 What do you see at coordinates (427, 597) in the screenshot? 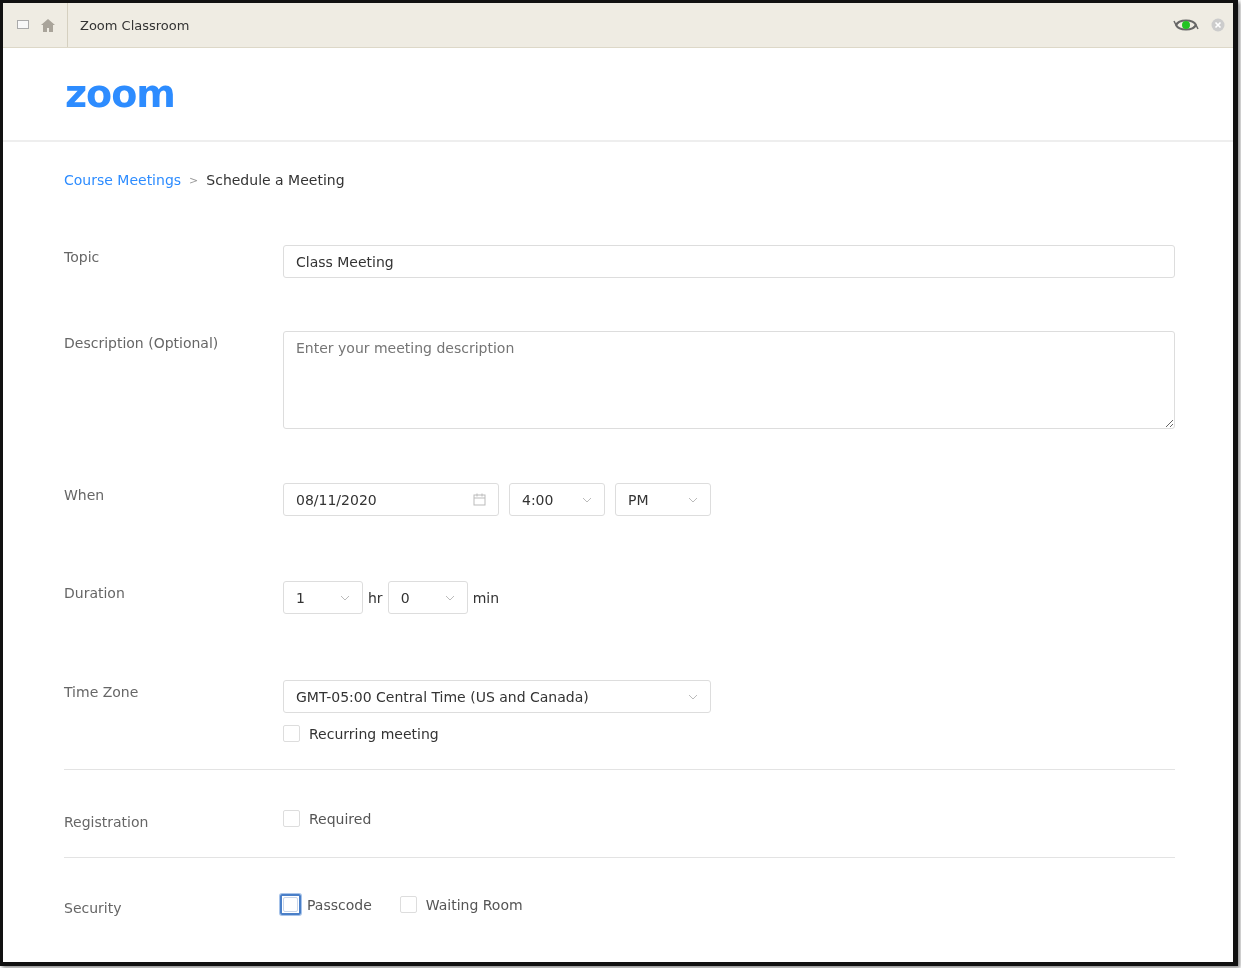
I see `dropdown: 0` at bounding box center [427, 597].